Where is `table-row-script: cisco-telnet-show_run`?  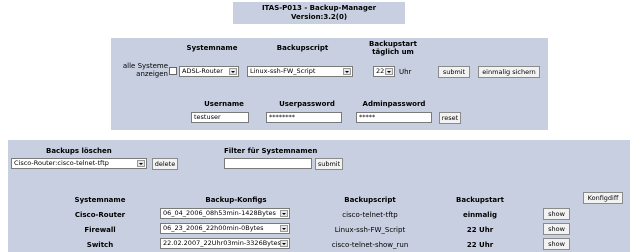
table-row-script: cisco-telnet-show_run is located at coordinates (370, 245).